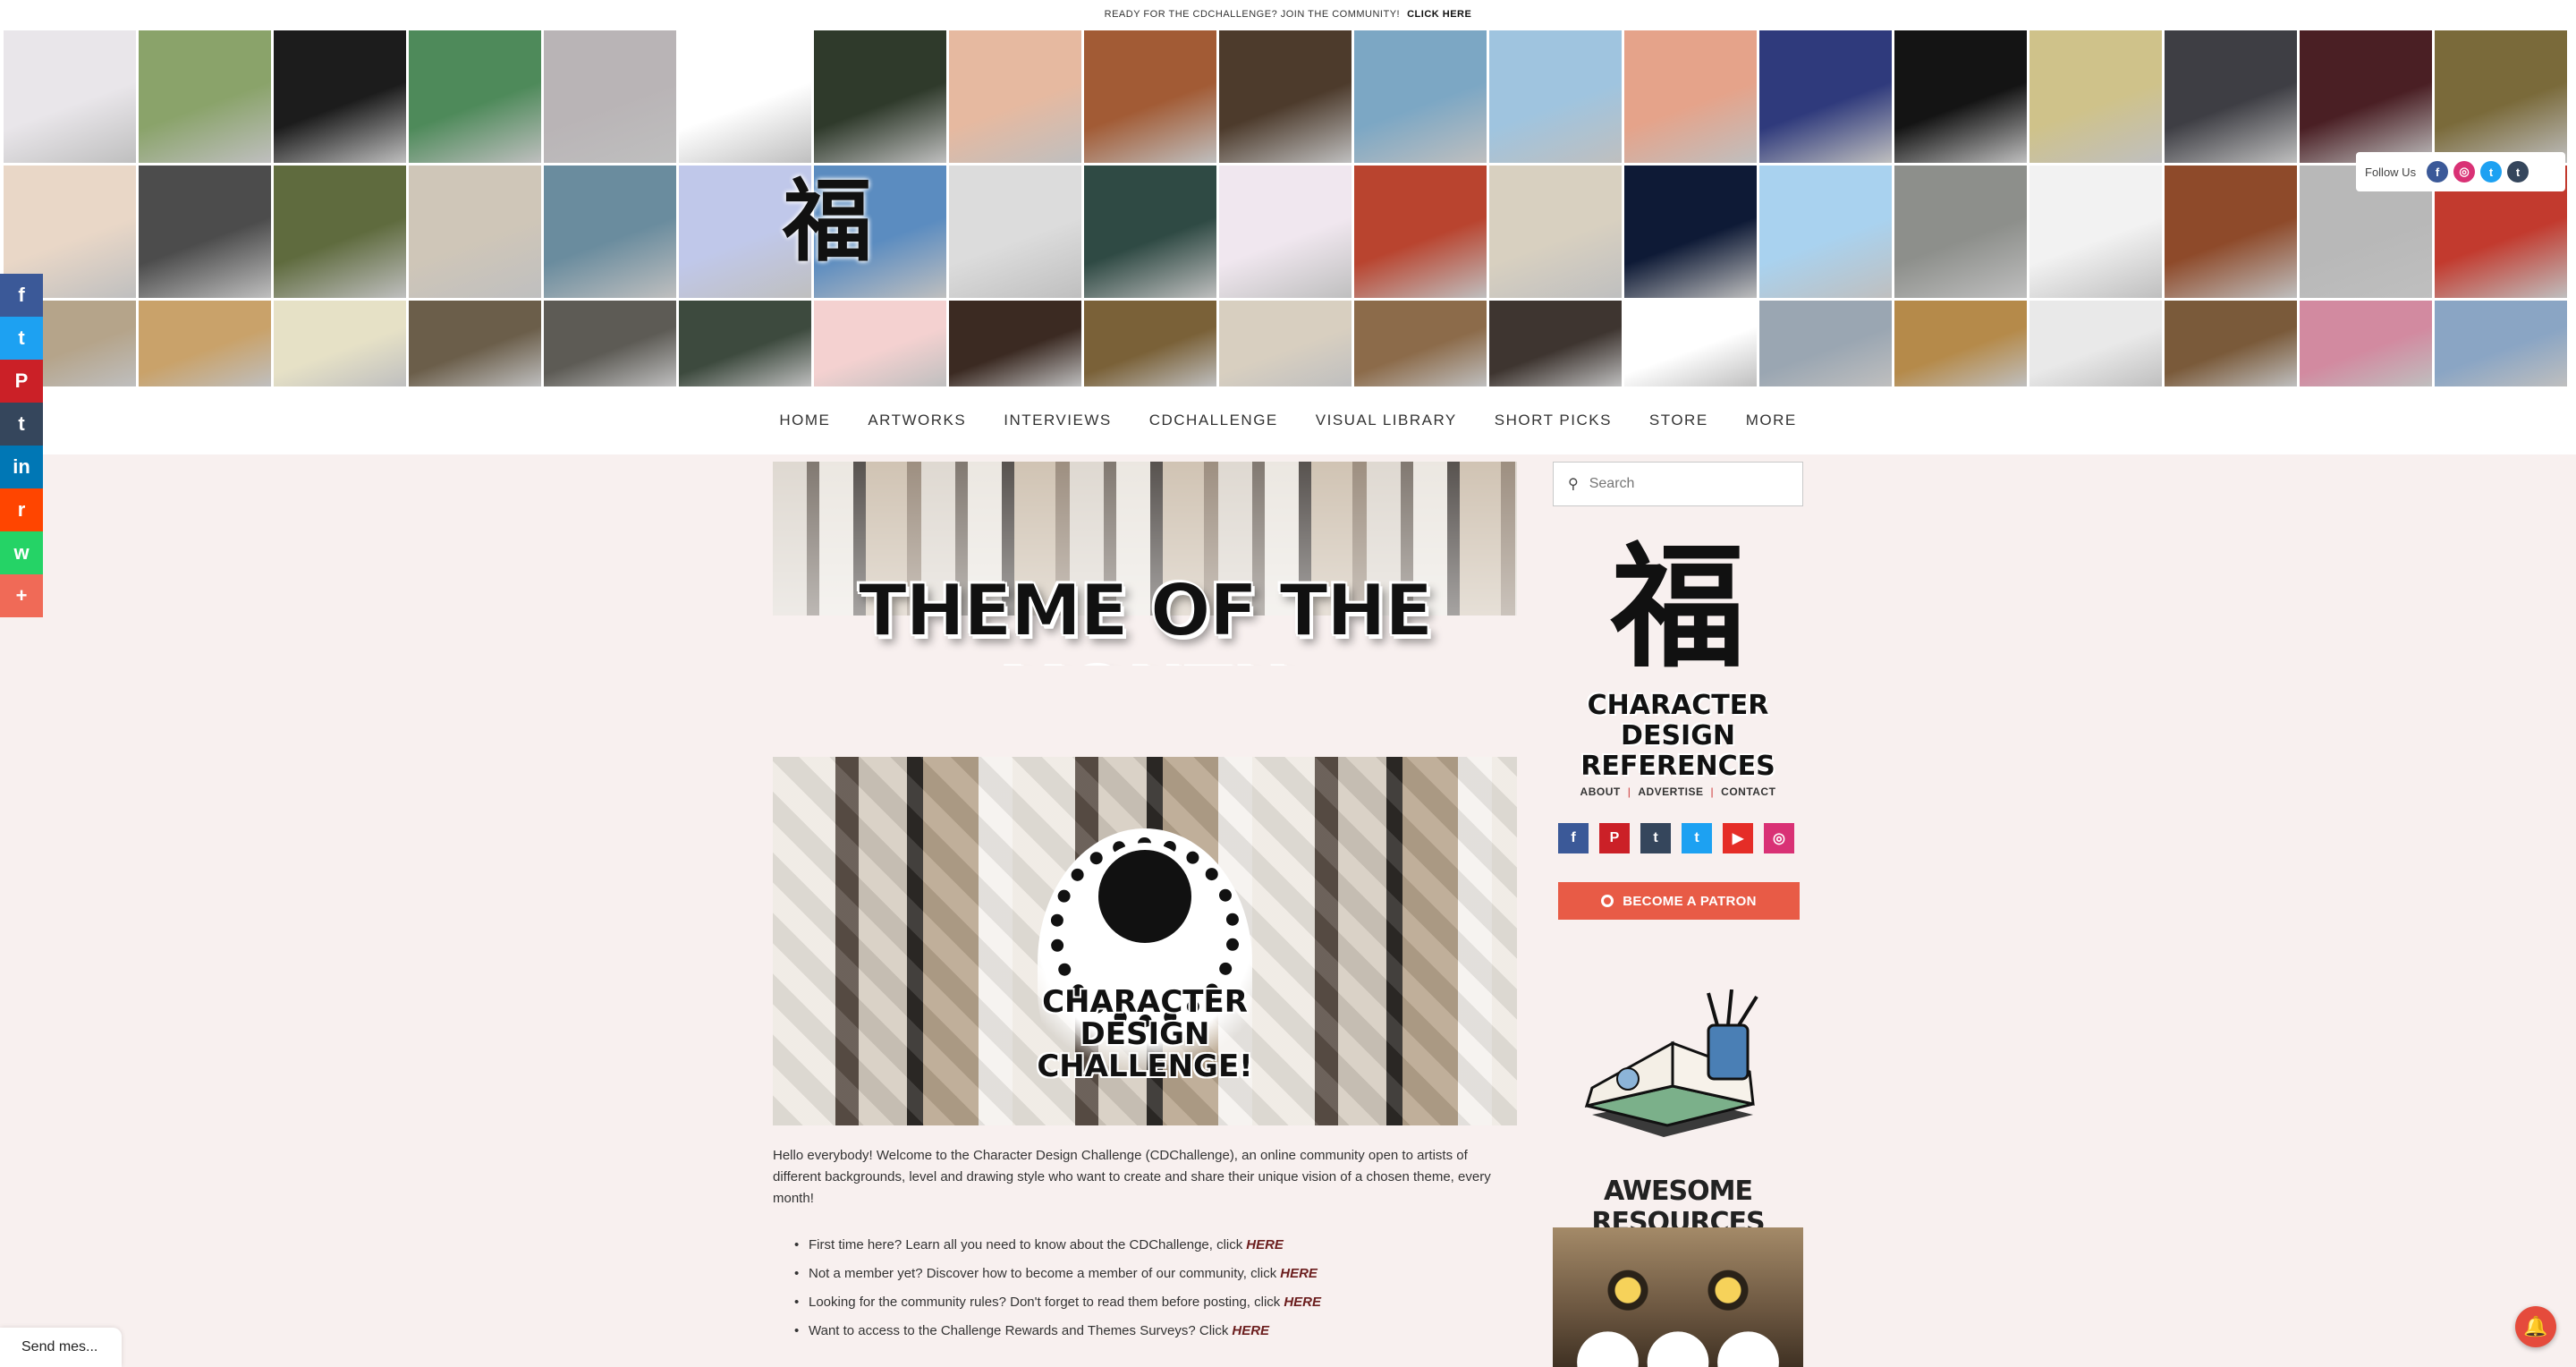 This screenshot has height=1367, width=2576. I want to click on nav-home: HOME, so click(804, 420).